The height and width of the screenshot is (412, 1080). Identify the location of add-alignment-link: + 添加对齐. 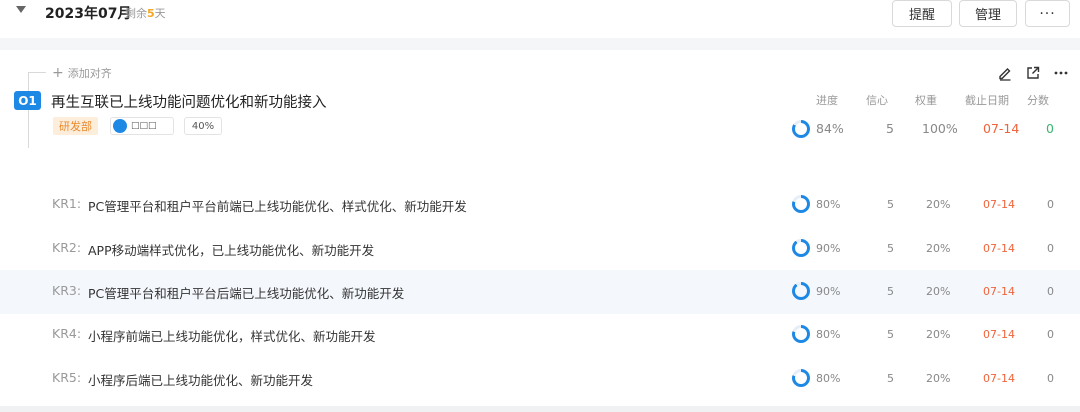
(82, 73).